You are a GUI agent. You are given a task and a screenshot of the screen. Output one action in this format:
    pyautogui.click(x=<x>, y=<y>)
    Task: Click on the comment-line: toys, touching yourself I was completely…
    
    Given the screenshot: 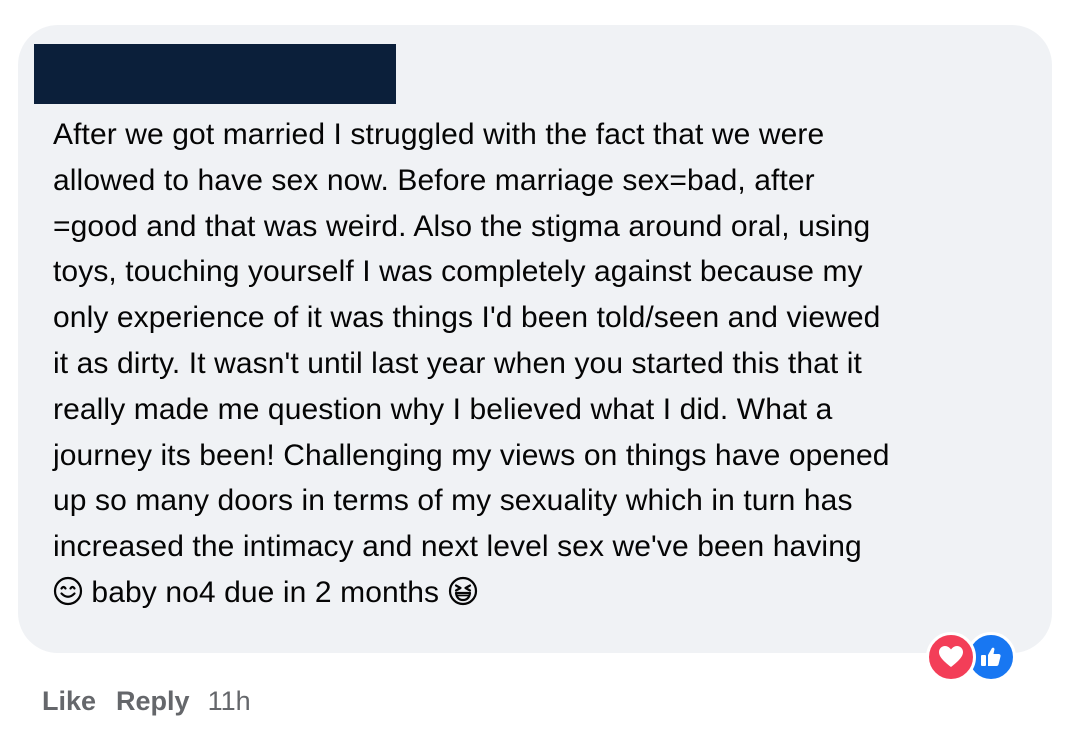 What is the action you would take?
    pyautogui.click(x=458, y=272)
    